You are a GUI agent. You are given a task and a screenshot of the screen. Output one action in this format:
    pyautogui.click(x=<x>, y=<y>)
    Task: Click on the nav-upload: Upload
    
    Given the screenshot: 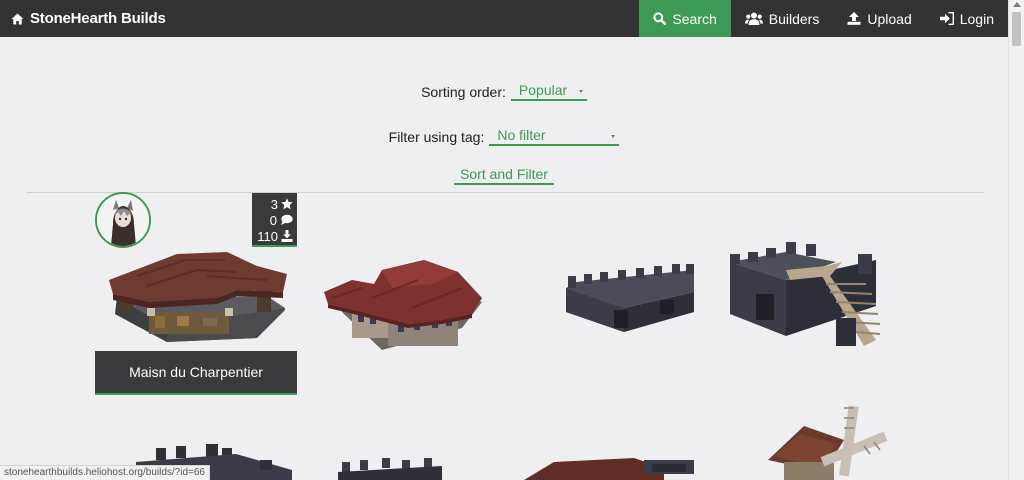 What is the action you would take?
    pyautogui.click(x=879, y=18)
    